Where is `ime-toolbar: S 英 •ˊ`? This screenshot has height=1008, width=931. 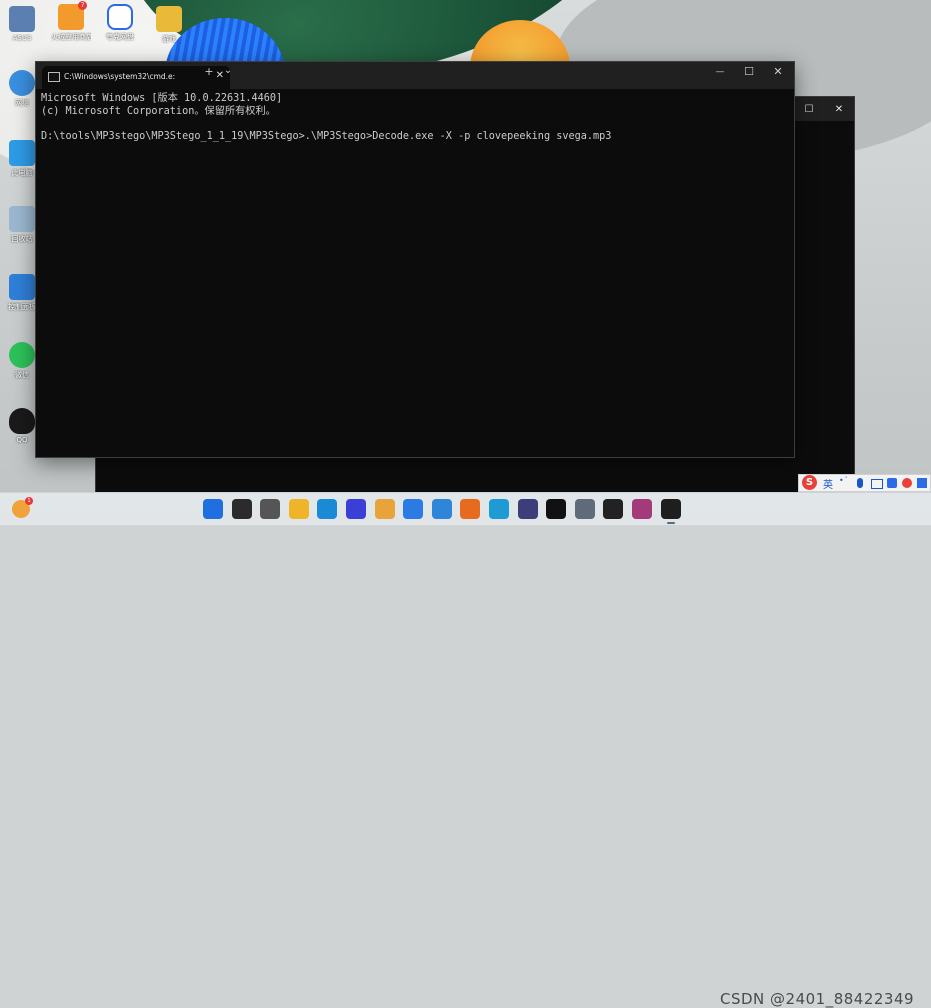
ime-toolbar: S 英 •ˊ is located at coordinates (864, 483).